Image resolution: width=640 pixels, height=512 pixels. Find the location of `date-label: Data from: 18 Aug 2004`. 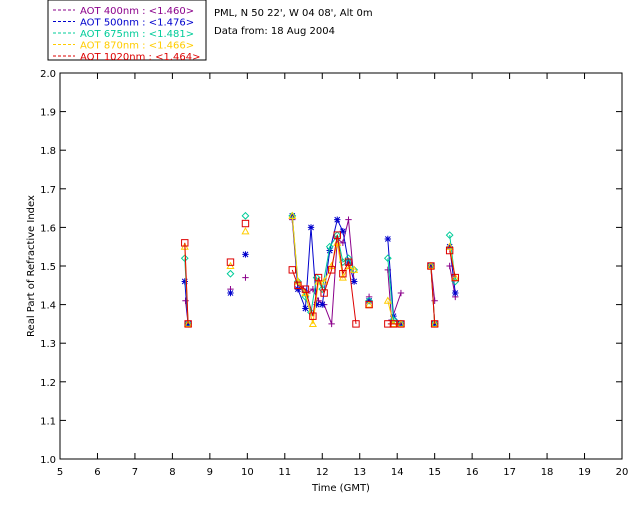

date-label: Data from: 18 Aug 2004 is located at coordinates (274, 31).